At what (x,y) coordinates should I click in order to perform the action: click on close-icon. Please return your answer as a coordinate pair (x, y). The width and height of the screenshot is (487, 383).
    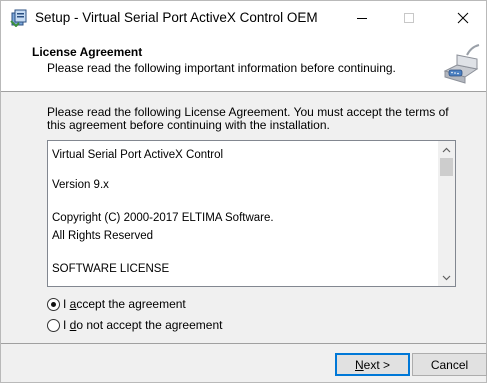
    Looking at the image, I should click on (463, 18).